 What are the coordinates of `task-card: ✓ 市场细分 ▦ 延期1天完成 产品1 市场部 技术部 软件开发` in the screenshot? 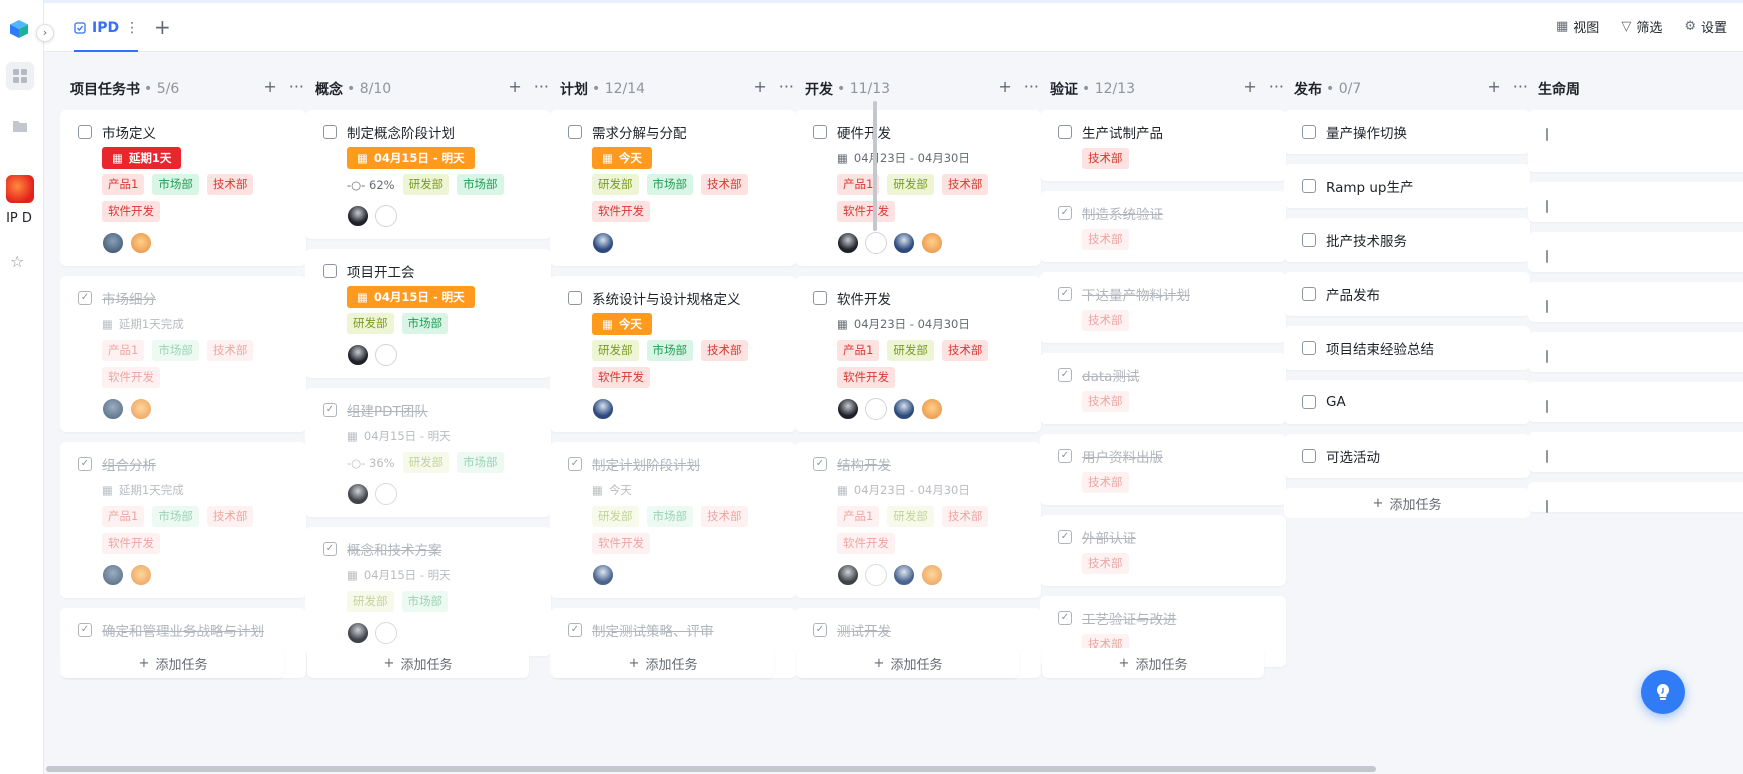 It's located at (183, 354).